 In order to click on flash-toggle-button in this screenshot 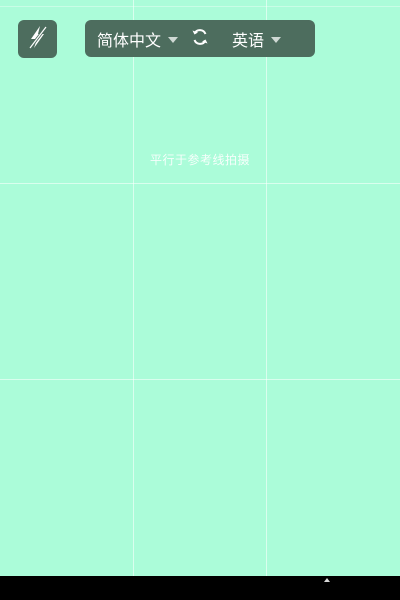, I will do `click(37, 39)`.